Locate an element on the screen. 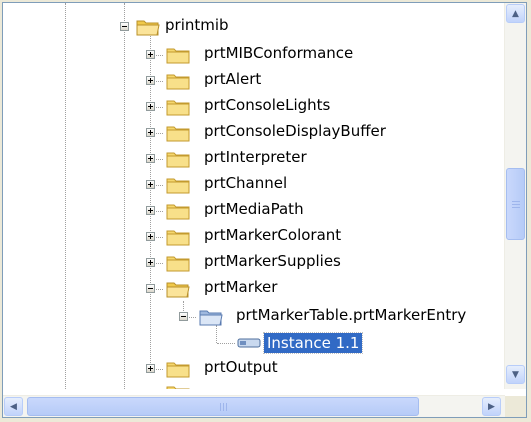 The image size is (531, 422). tree-node-label: prtMarkerColorant is located at coordinates (273, 235).